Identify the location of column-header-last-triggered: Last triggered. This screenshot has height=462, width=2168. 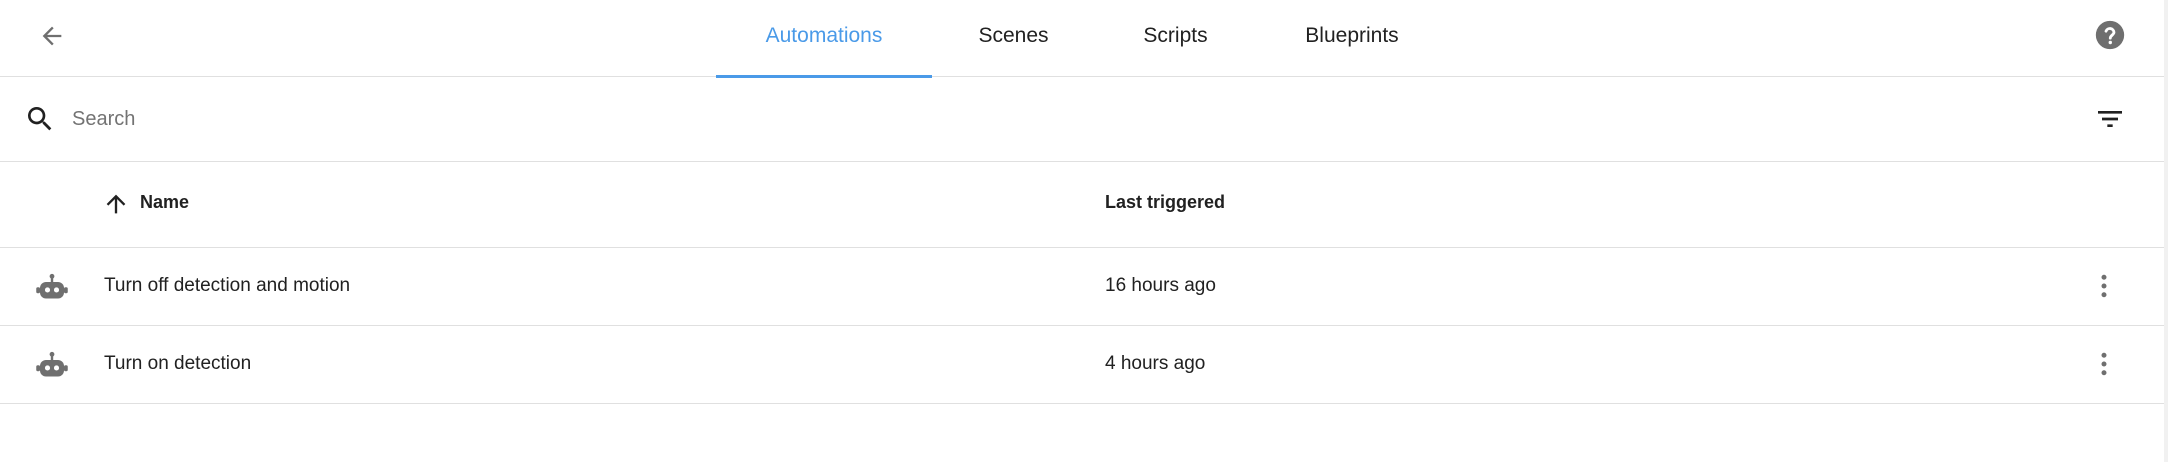
(1165, 202).